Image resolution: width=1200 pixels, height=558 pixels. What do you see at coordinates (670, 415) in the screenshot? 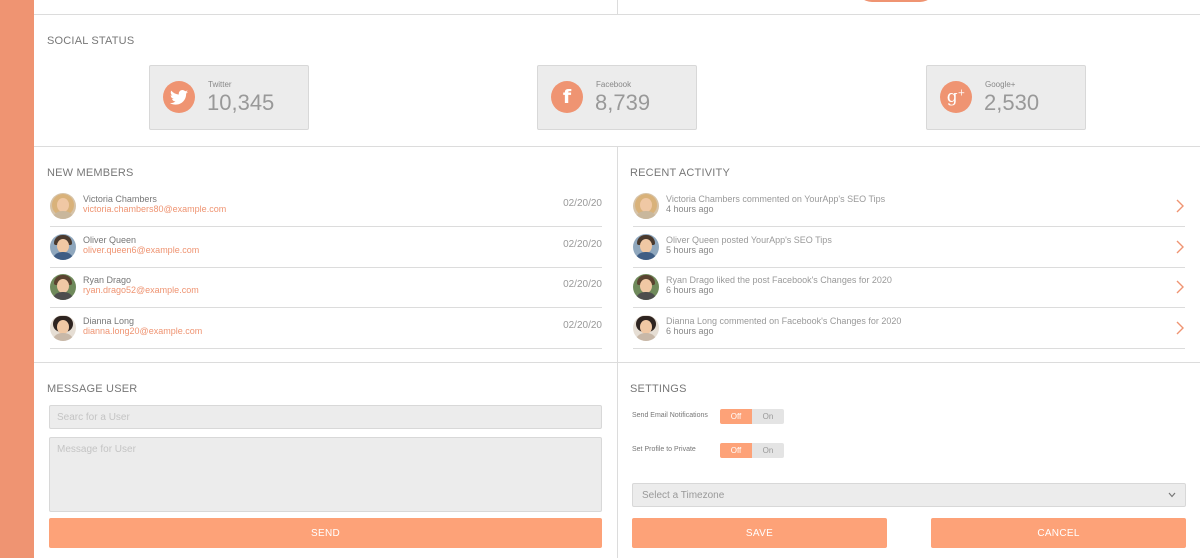
I see `email-notifications-label: Send Email Notifications` at bounding box center [670, 415].